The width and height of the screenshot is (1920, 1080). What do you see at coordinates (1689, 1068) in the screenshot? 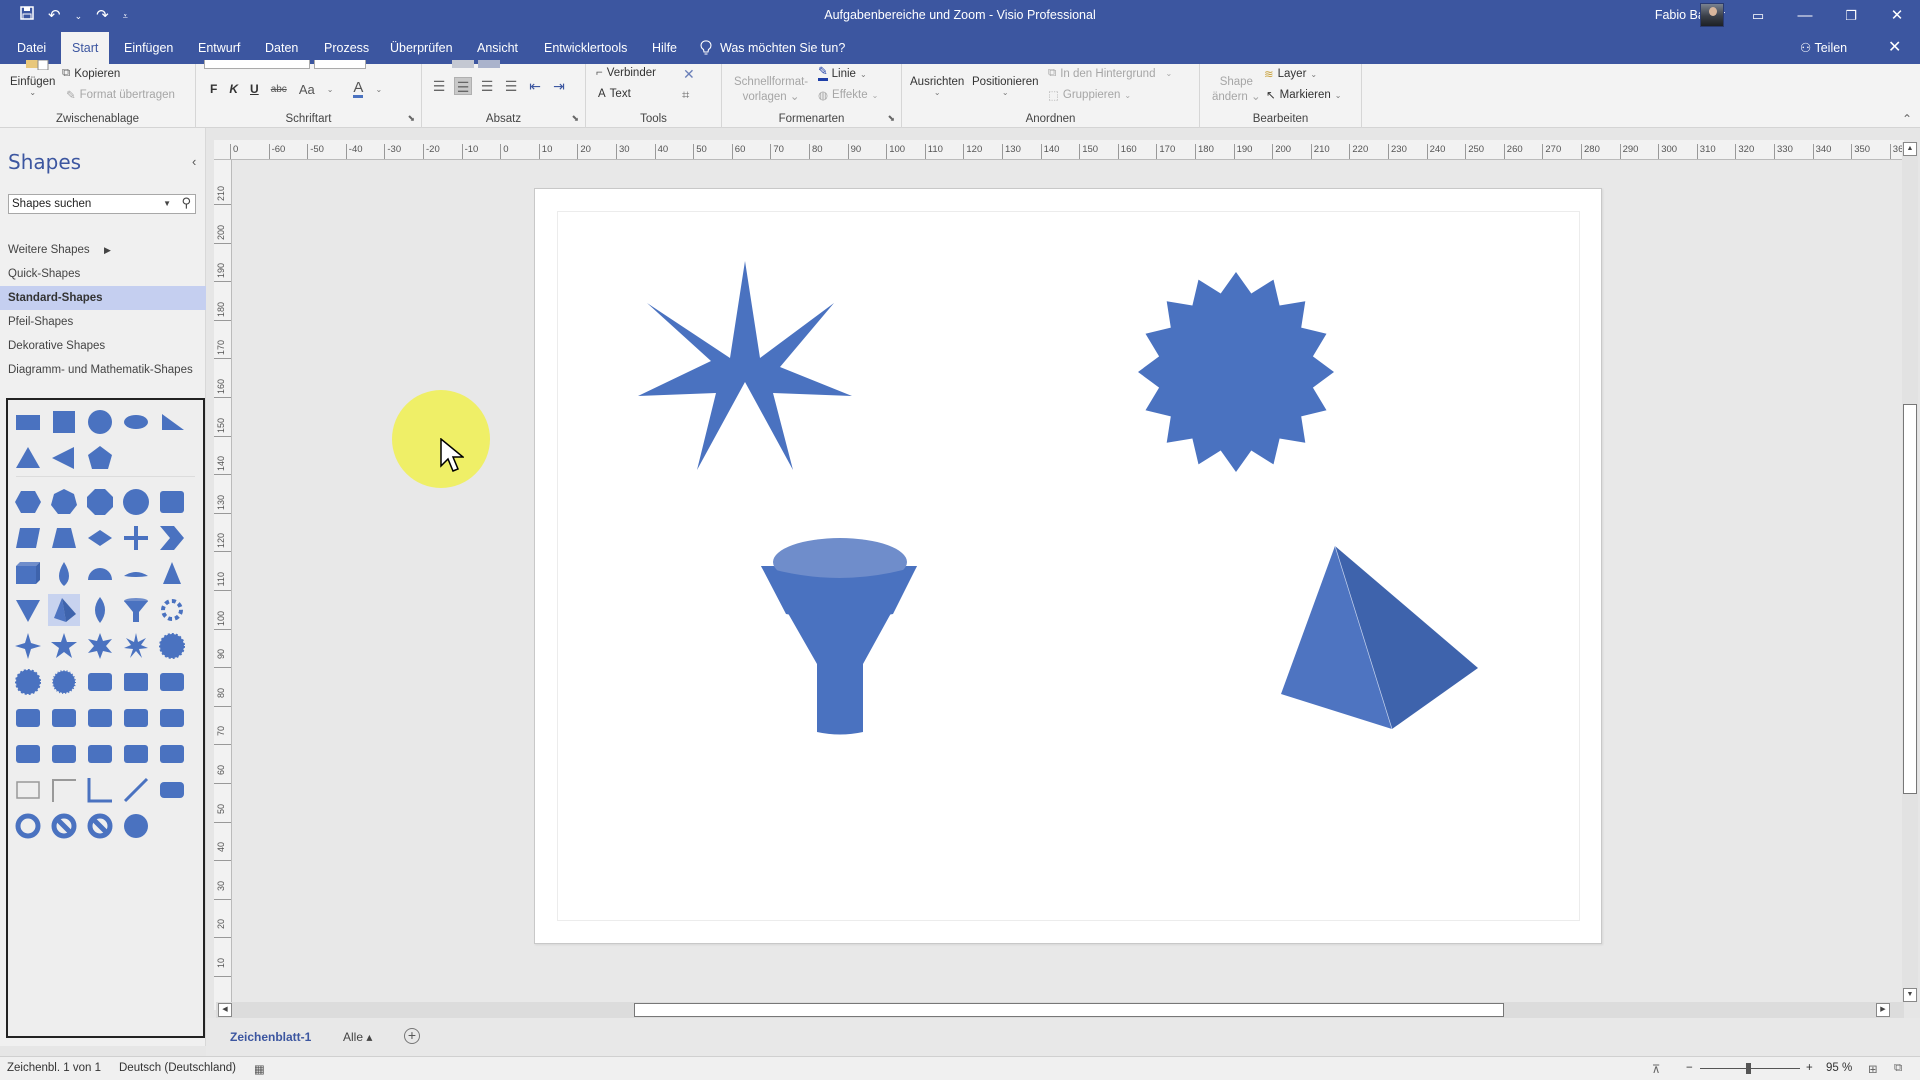
I see `zoom-out-button: −` at bounding box center [1689, 1068].